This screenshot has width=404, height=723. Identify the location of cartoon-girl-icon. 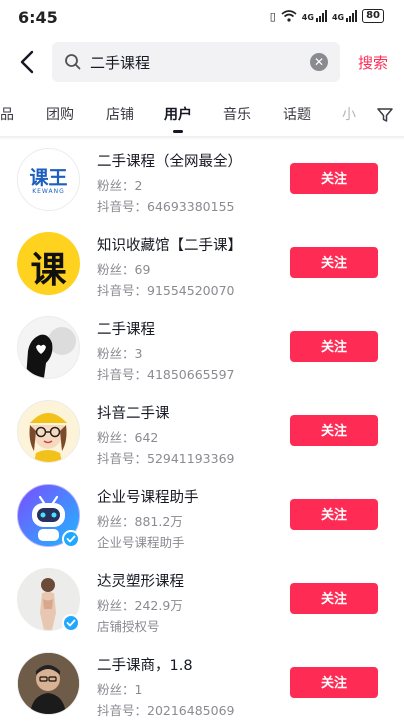
(48, 437).